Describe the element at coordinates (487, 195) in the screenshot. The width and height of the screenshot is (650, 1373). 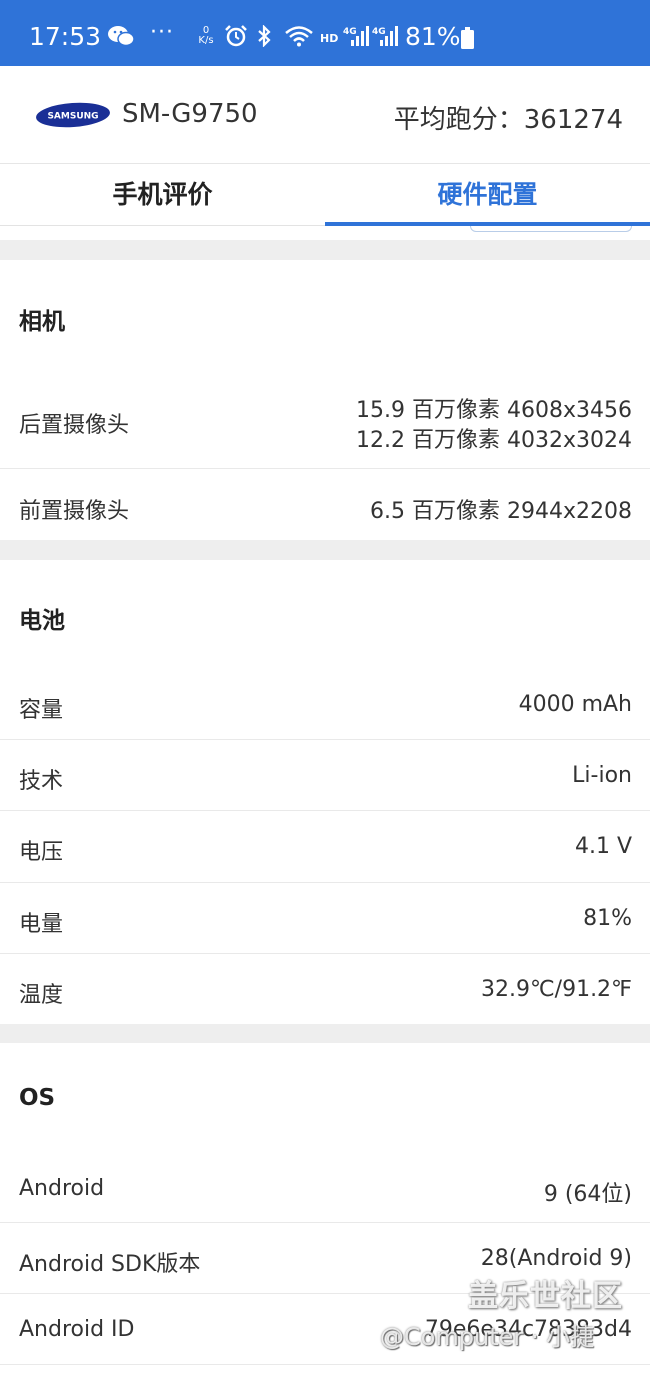
I see `tab-hardware-config: 硬件配置` at that location.